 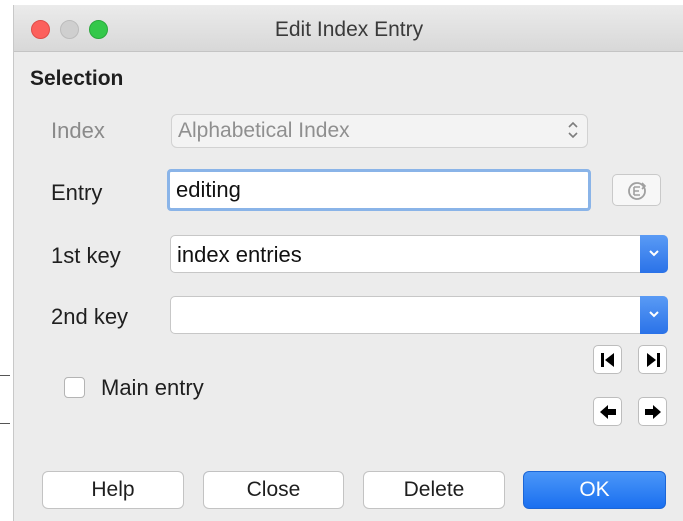 What do you see at coordinates (379, 190) in the screenshot?
I see `entry-field: editing` at bounding box center [379, 190].